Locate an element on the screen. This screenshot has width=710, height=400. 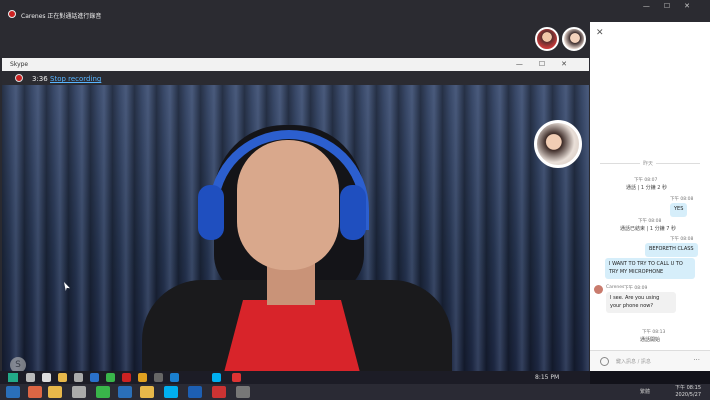
call-elapsed: 3:36 is located at coordinates (40, 79).